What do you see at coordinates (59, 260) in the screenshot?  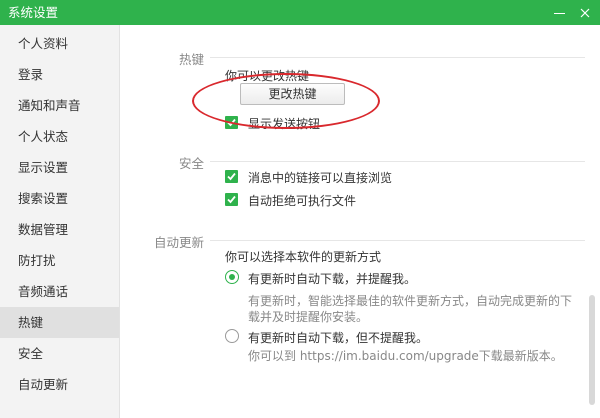 I see `sidebar-item-dnd: 防打扰` at bounding box center [59, 260].